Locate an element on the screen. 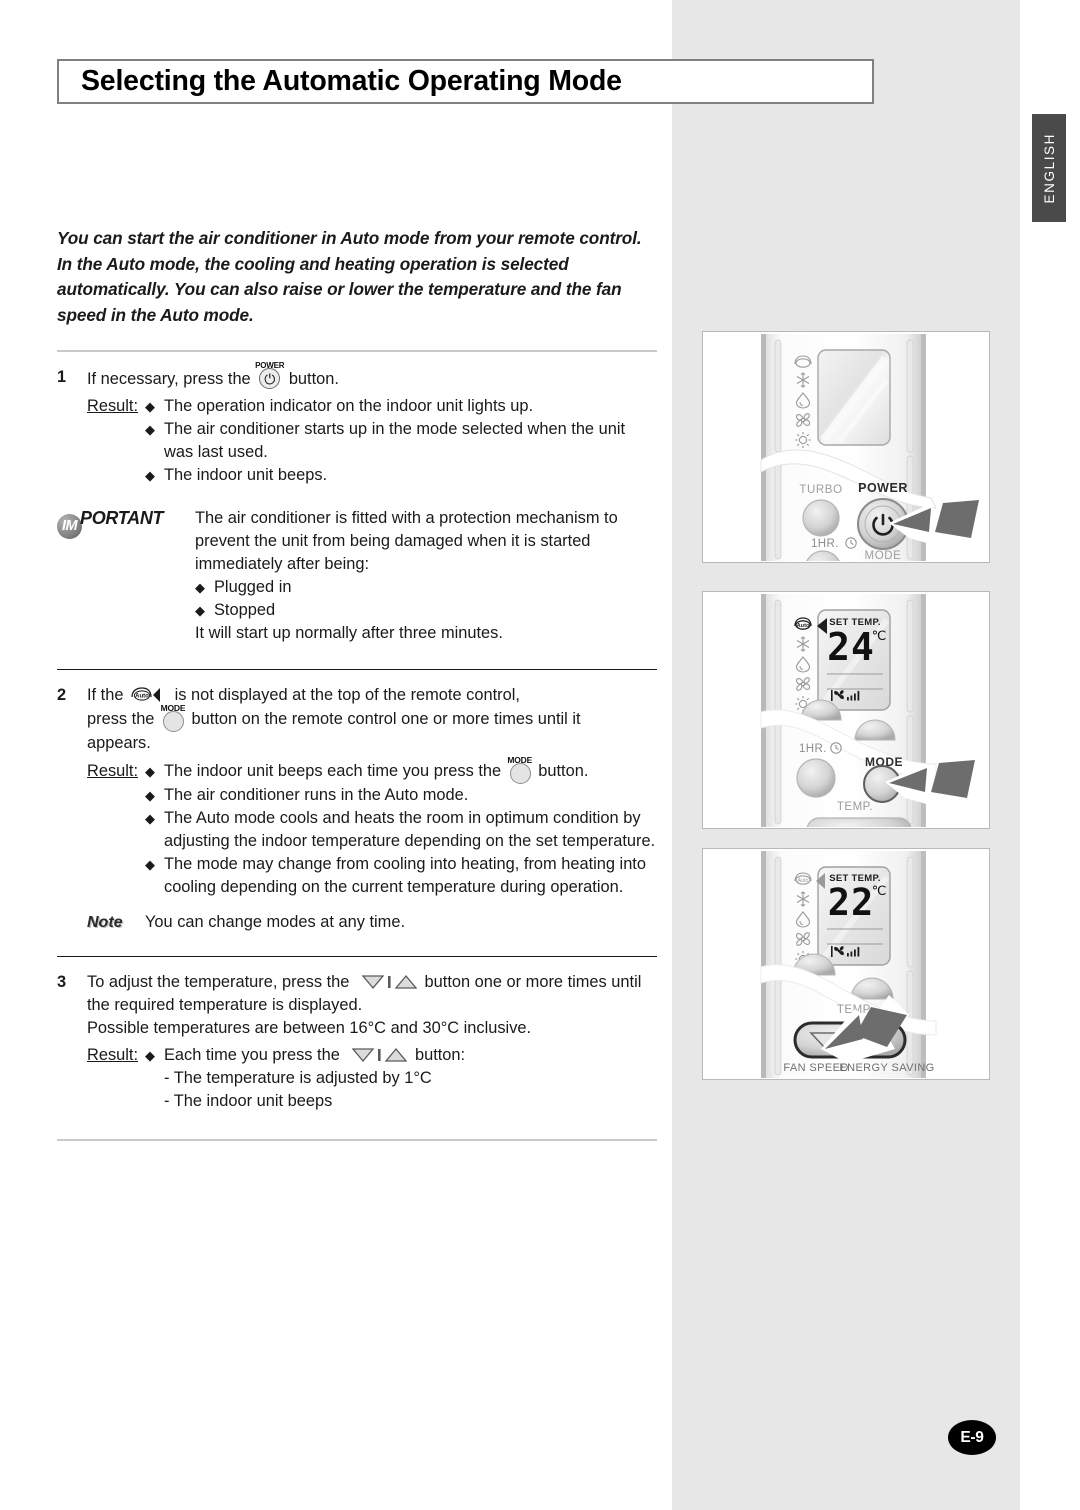  lcd-temp-value: 24 is located at coordinates (851, 647).